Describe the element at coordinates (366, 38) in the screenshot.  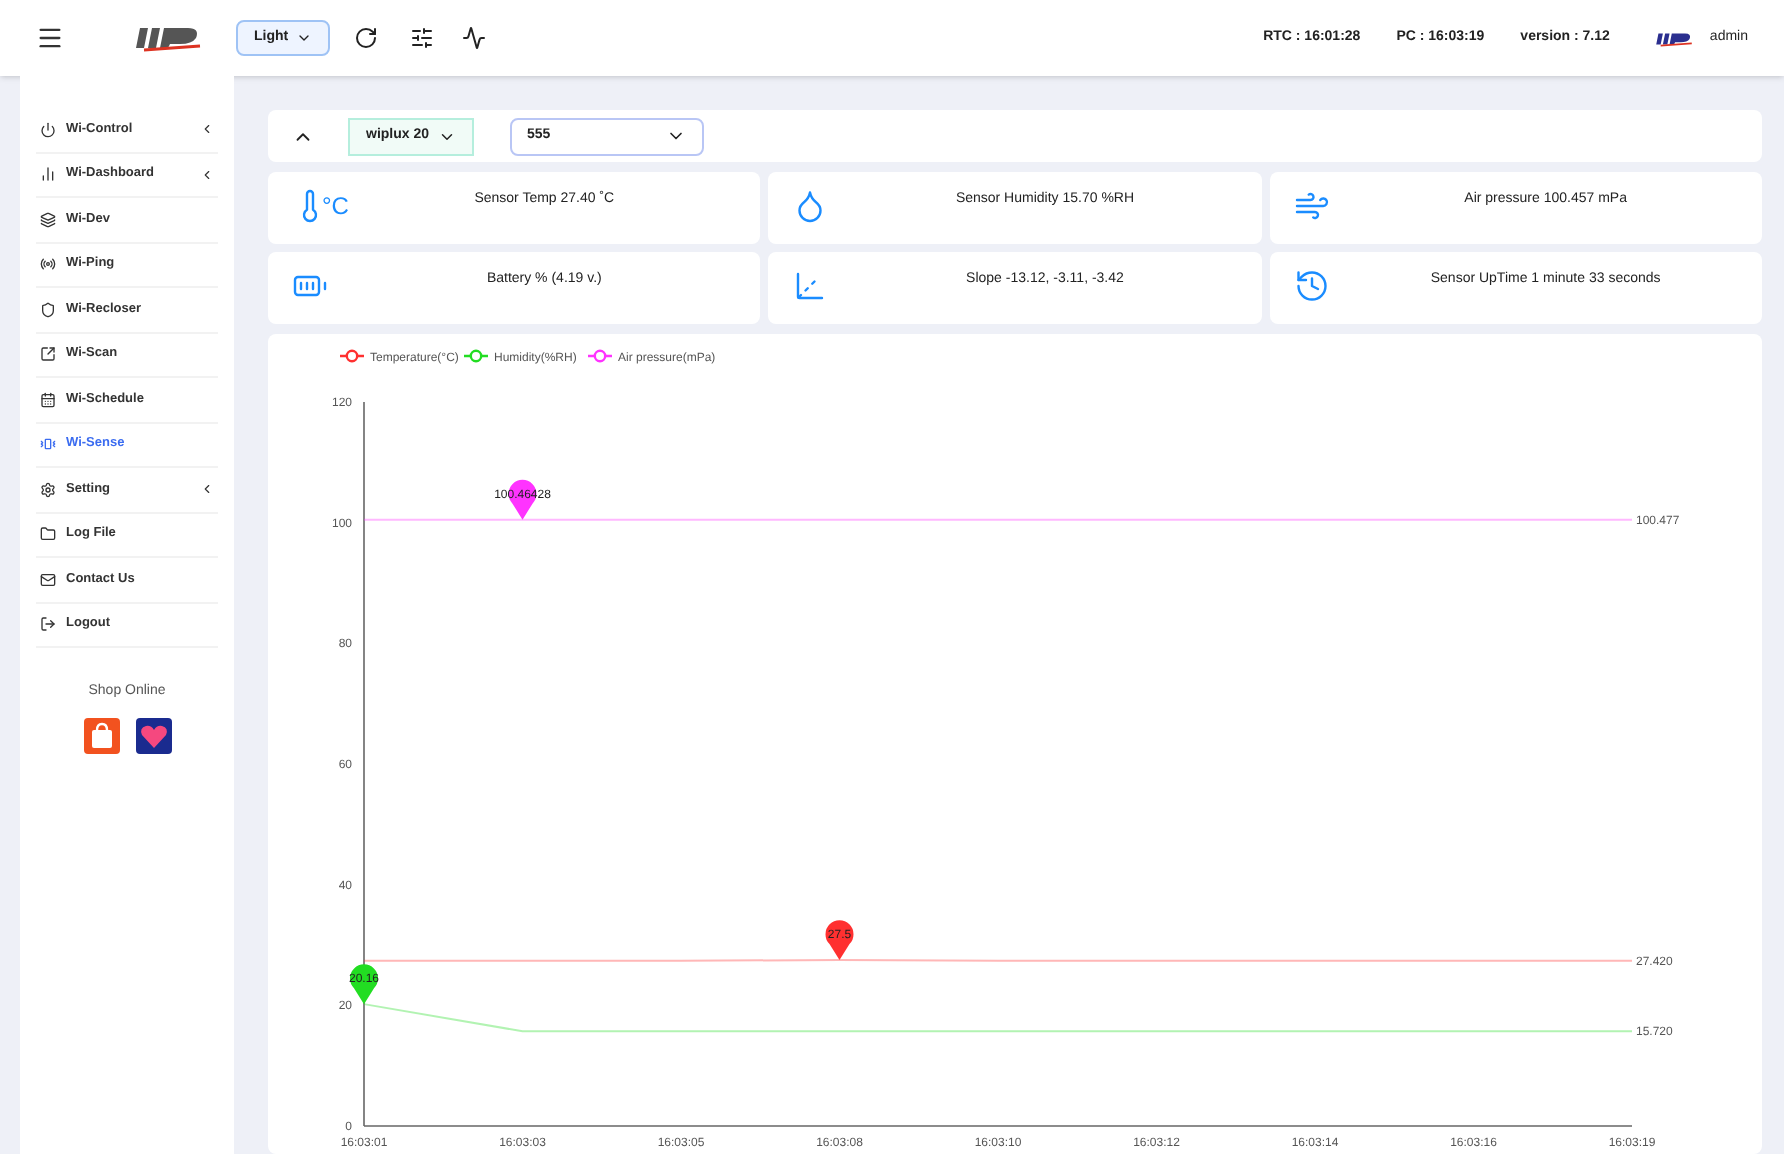
I see `refresh-icon` at that location.